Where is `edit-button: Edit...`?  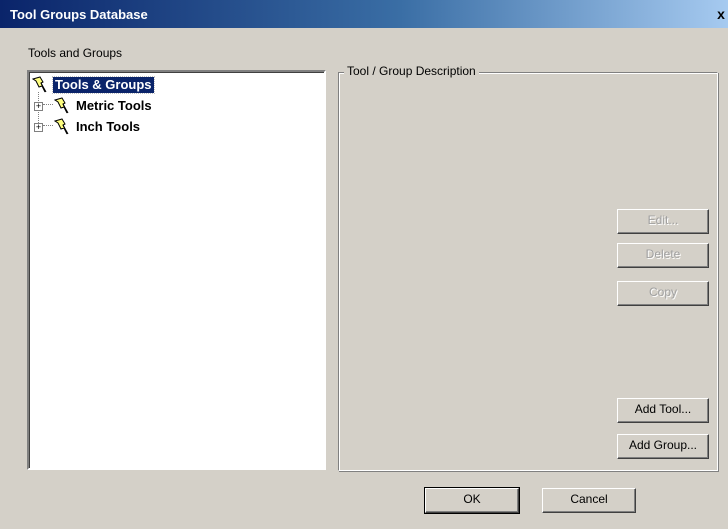 edit-button: Edit... is located at coordinates (663, 221).